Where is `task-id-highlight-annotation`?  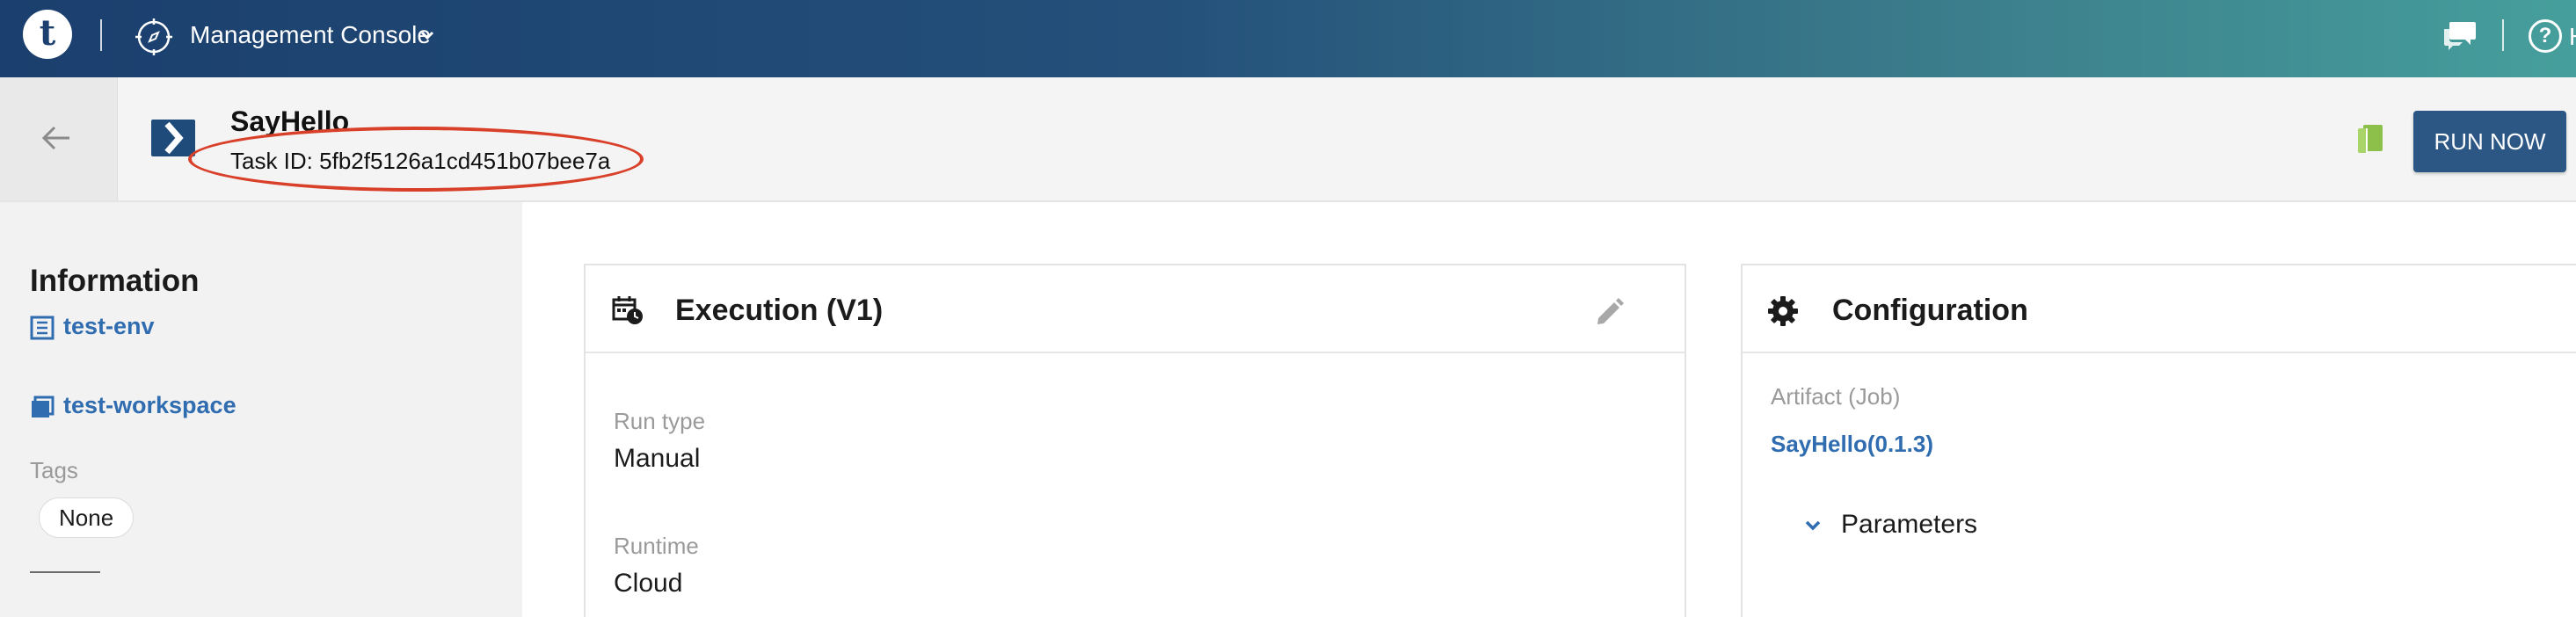 task-id-highlight-annotation is located at coordinates (416, 159).